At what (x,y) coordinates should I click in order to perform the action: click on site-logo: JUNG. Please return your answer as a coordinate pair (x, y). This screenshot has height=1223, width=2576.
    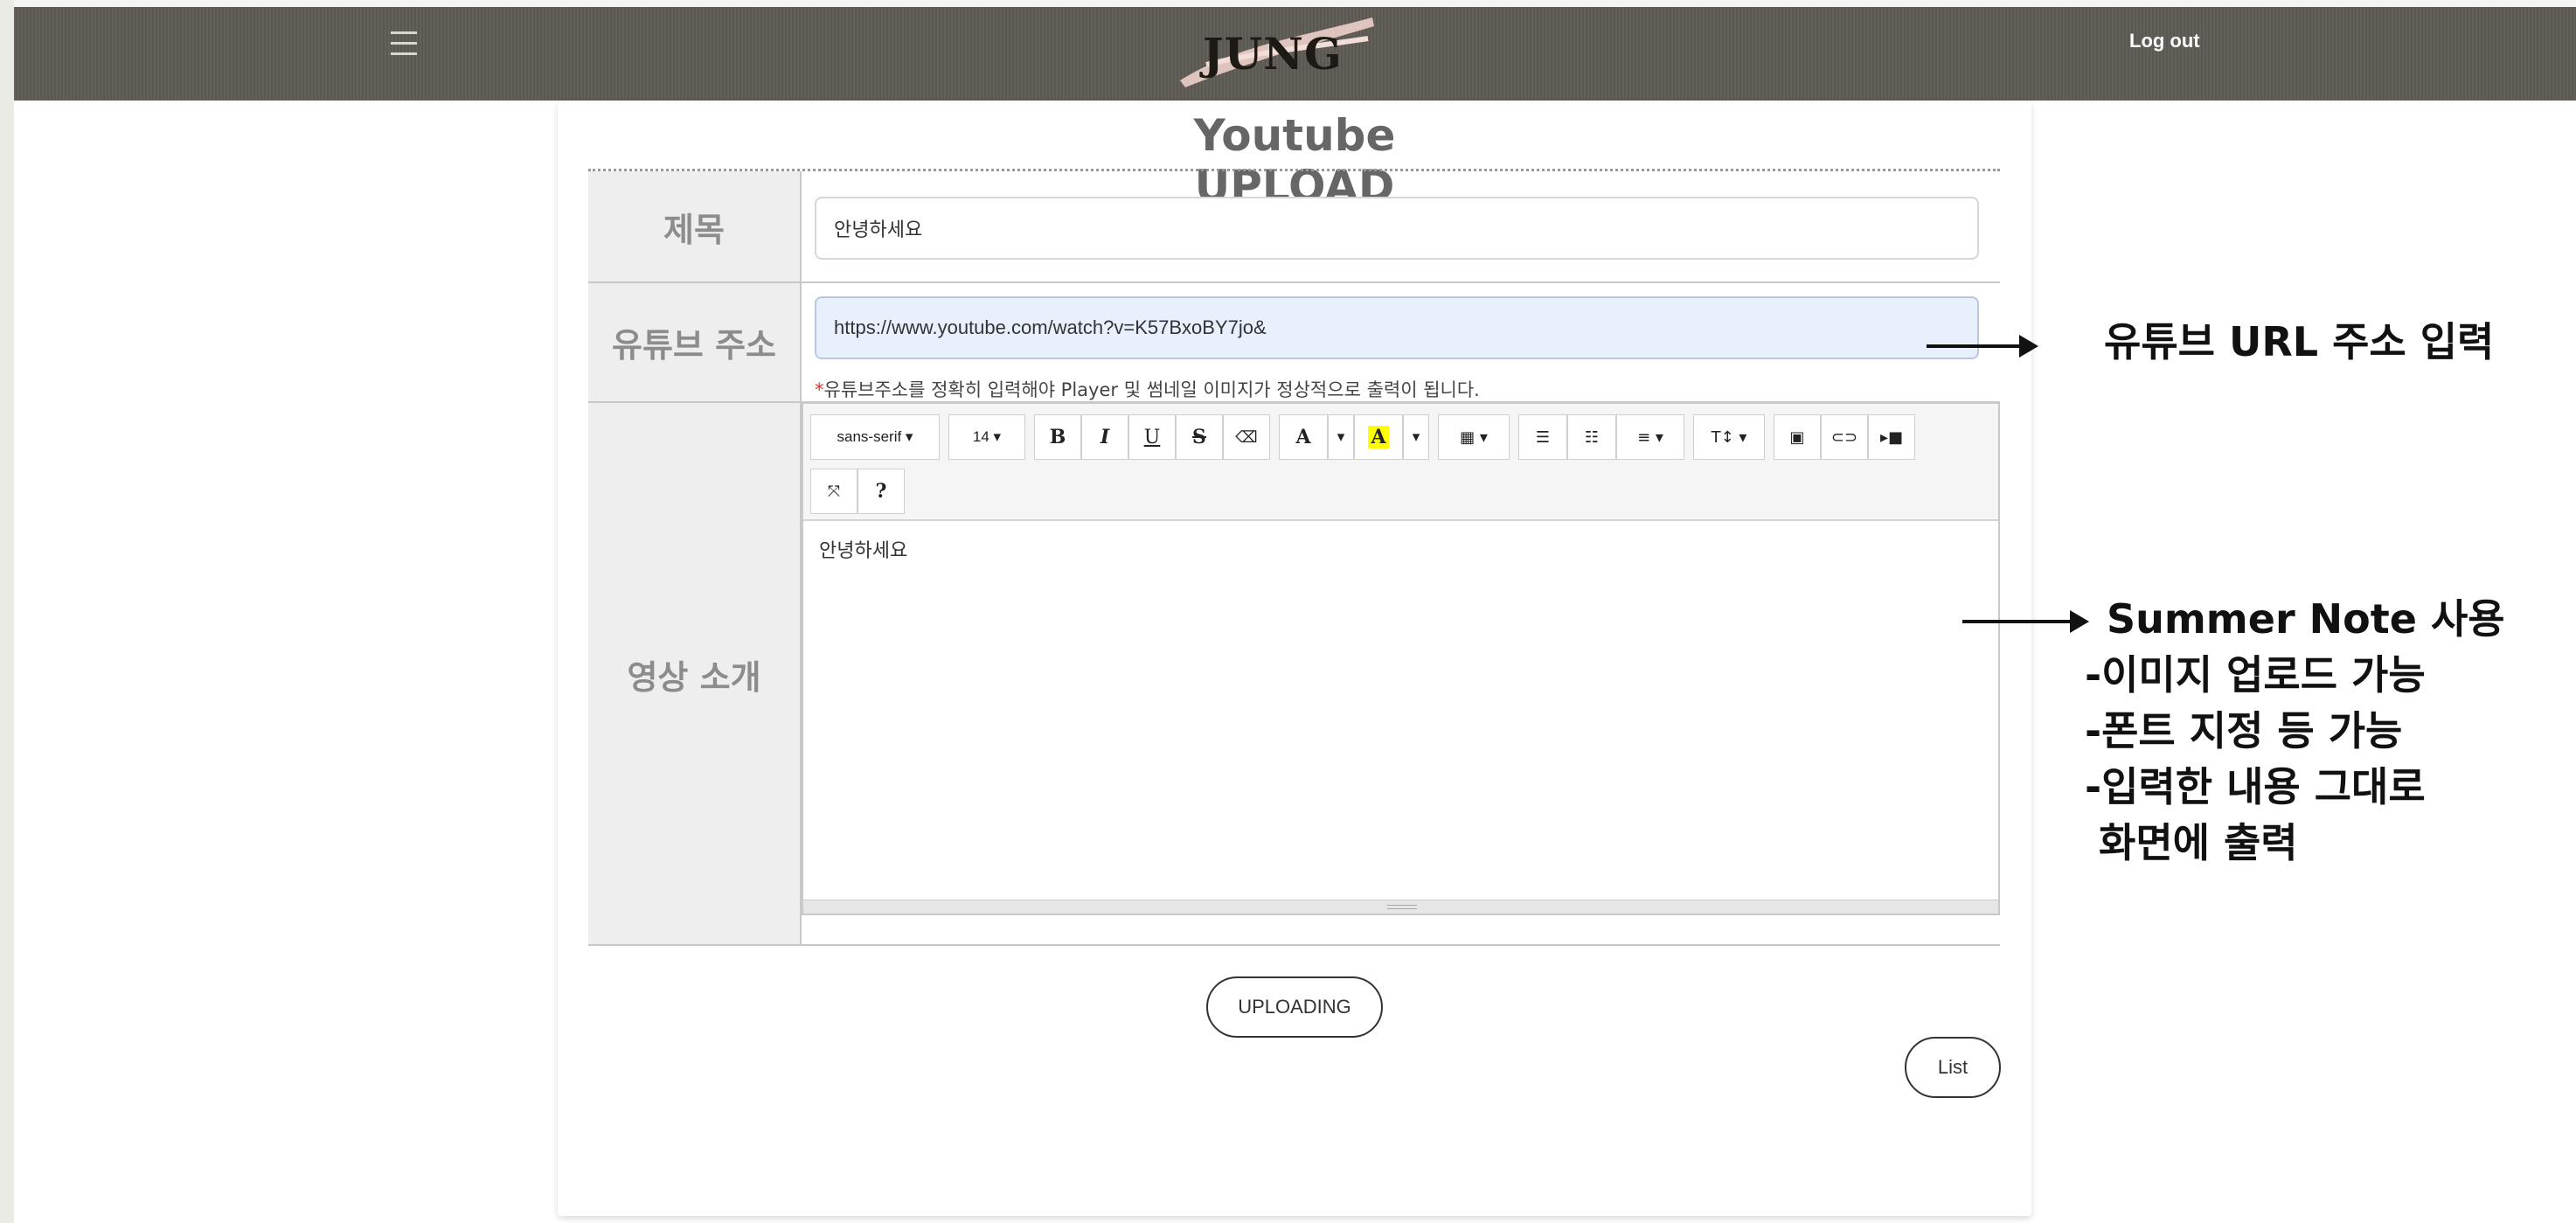
    Looking at the image, I should click on (1276, 51).